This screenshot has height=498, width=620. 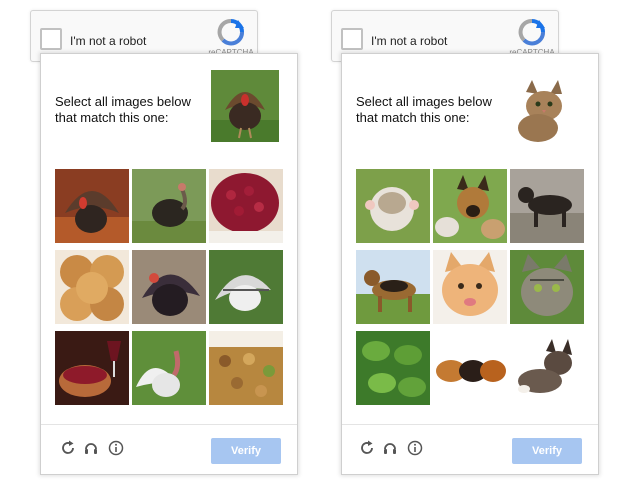 What do you see at coordinates (393, 368) in the screenshot?
I see `grid-tile-leaves` at bounding box center [393, 368].